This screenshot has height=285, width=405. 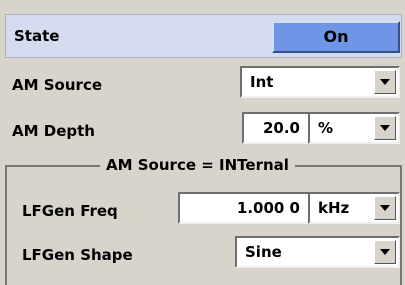 I want to click on lfgen-freq-unit-value: kHz, so click(x=334, y=208).